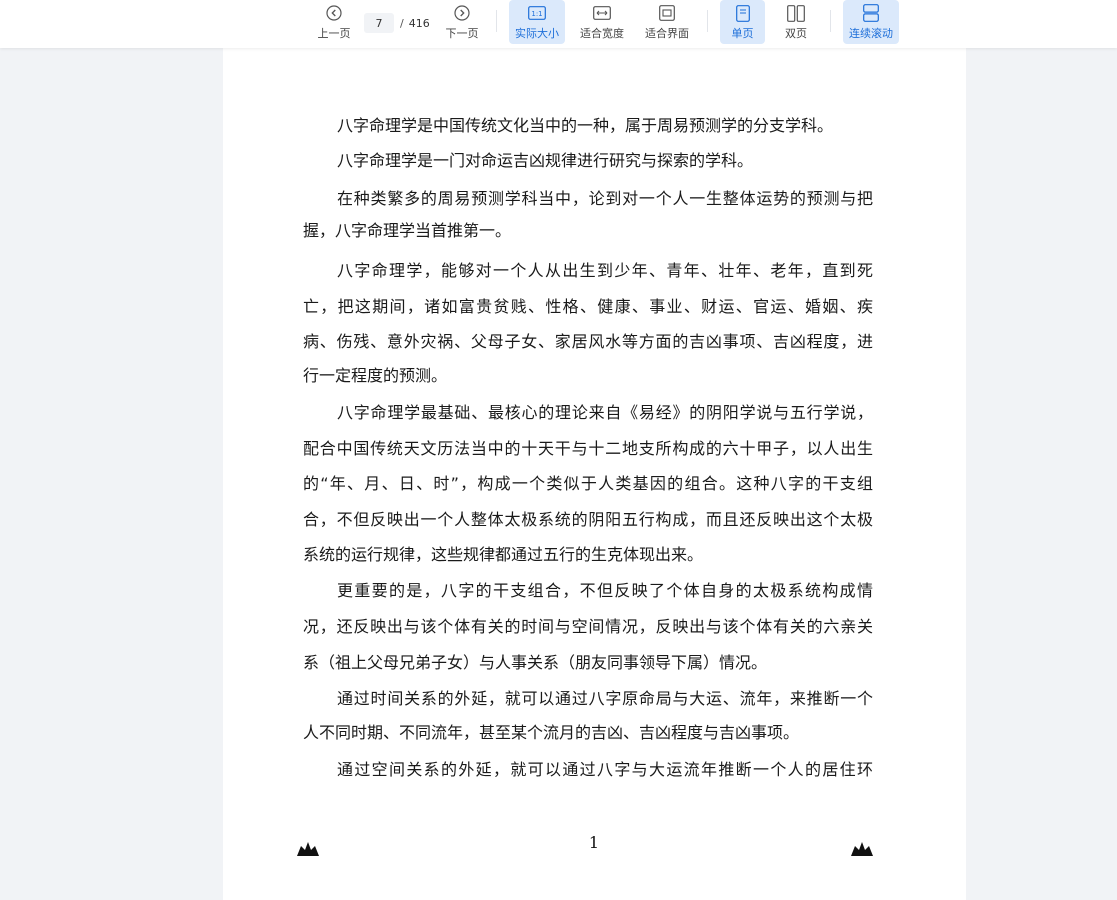  What do you see at coordinates (334, 13) in the screenshot?
I see `chevron-left-circle-icon` at bounding box center [334, 13].